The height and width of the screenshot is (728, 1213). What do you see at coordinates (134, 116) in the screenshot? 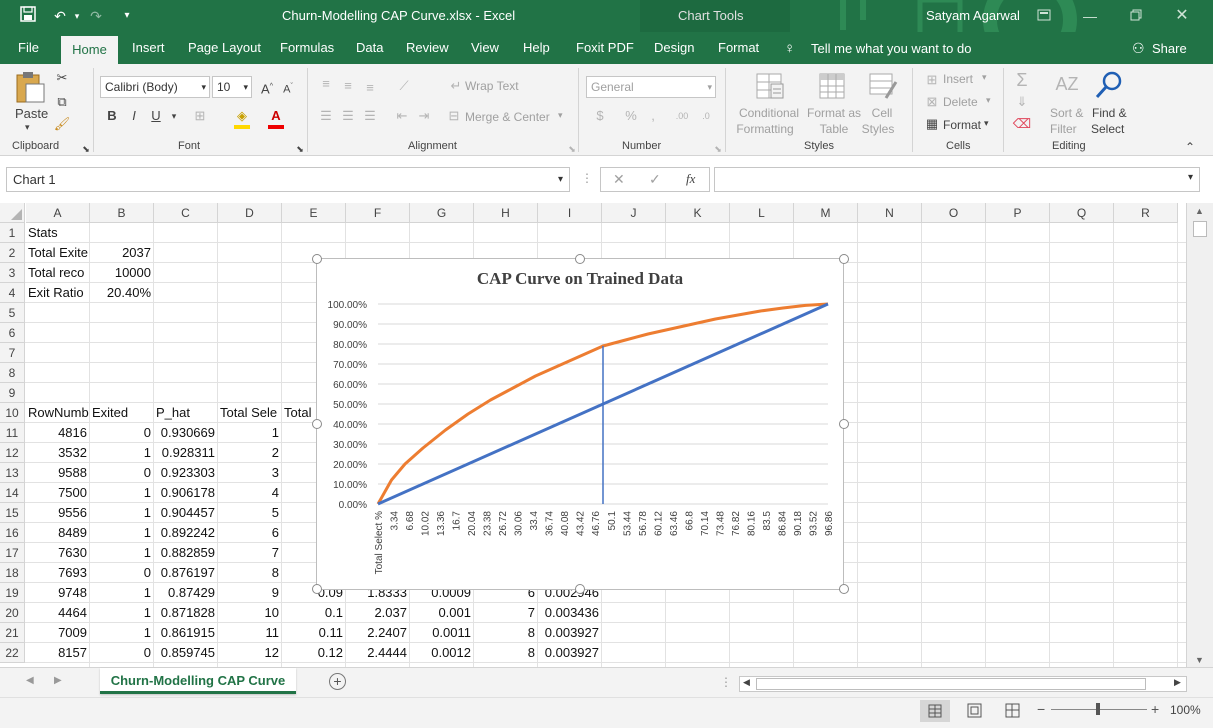
I see `italic-icon: I` at bounding box center [134, 116].